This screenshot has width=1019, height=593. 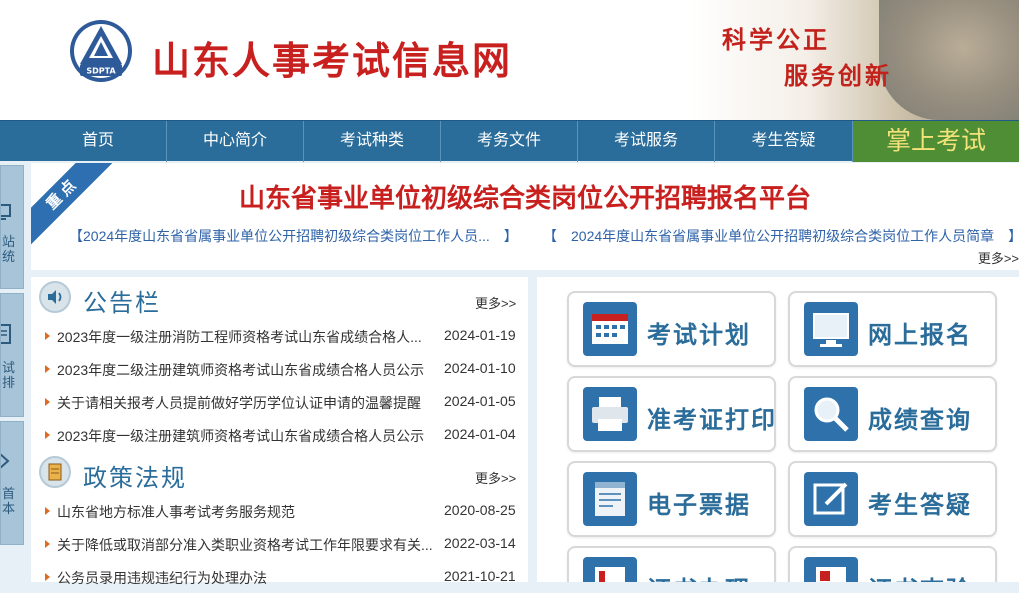 What do you see at coordinates (6, 212) in the screenshot?
I see `computer-icon` at bounding box center [6, 212].